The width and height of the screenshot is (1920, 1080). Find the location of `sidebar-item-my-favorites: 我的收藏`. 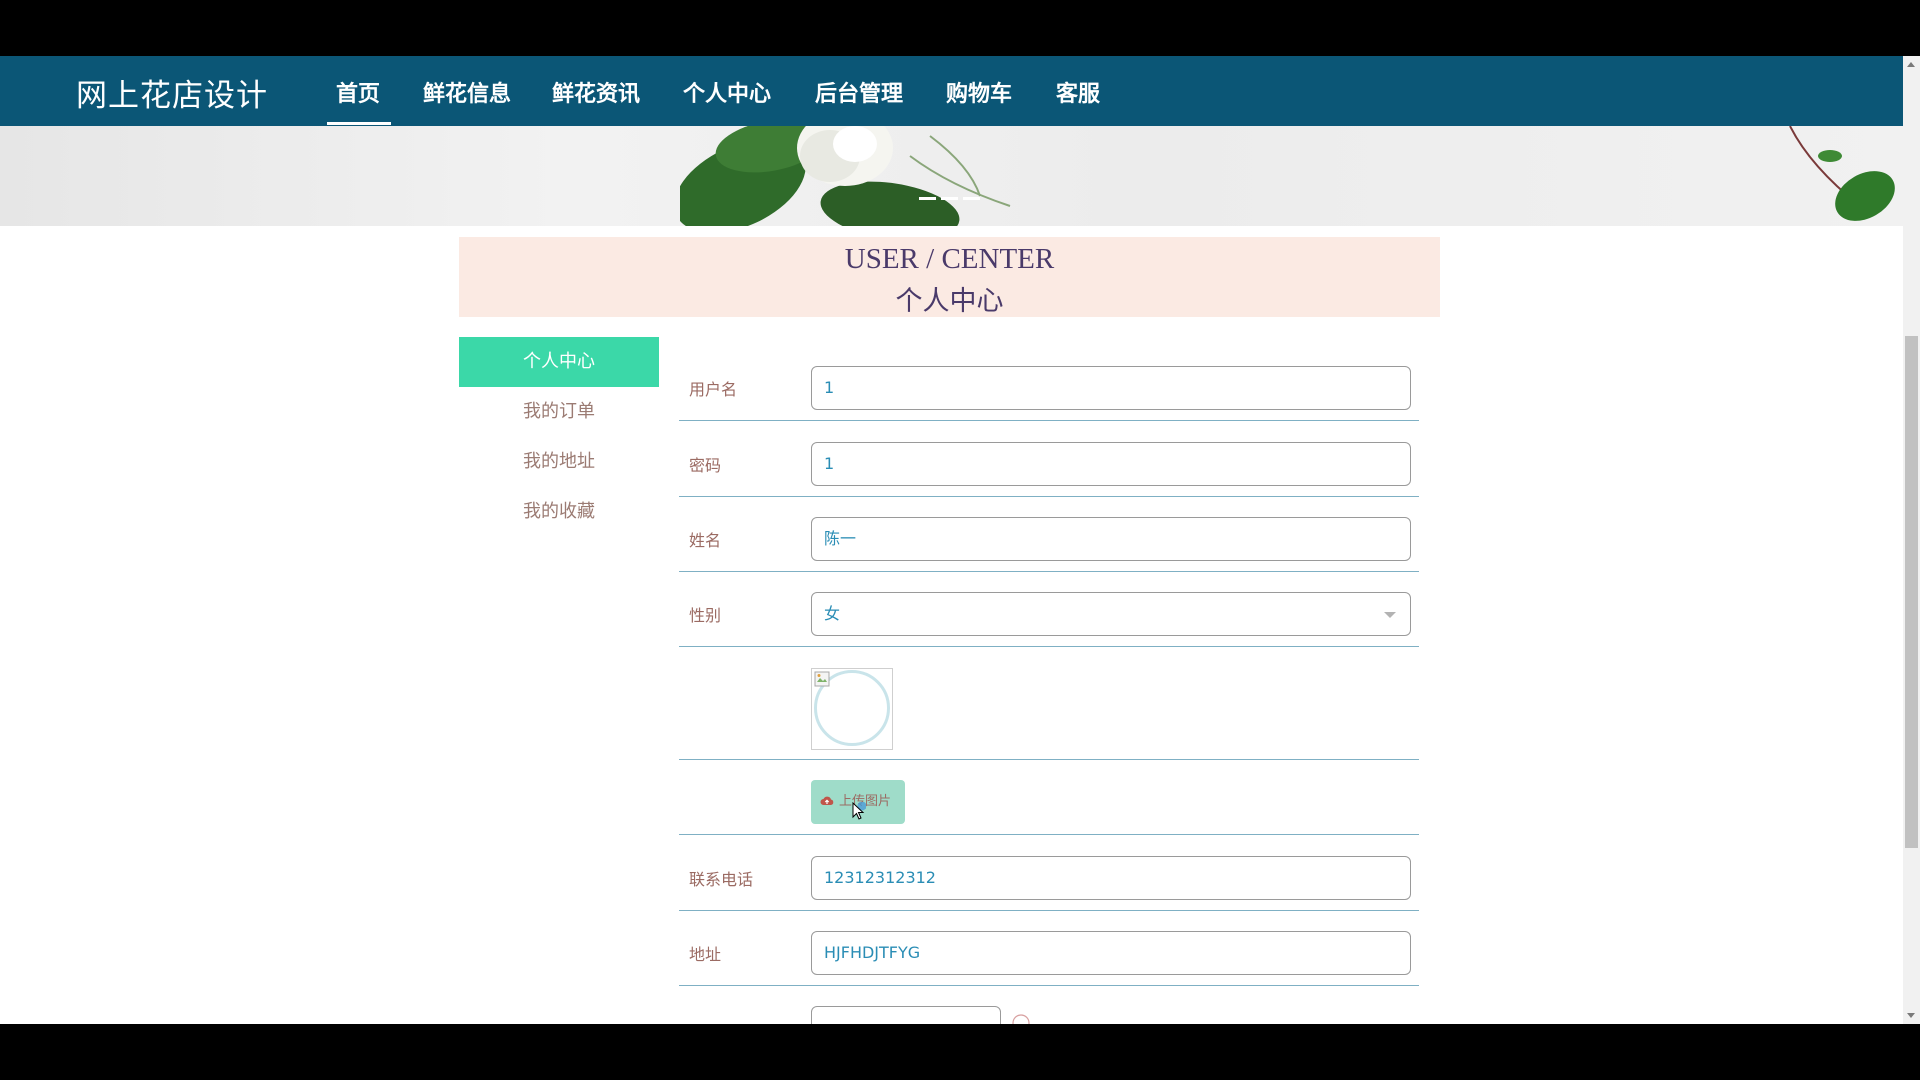

sidebar-item-my-favorites: 我的收藏 is located at coordinates (559, 512).